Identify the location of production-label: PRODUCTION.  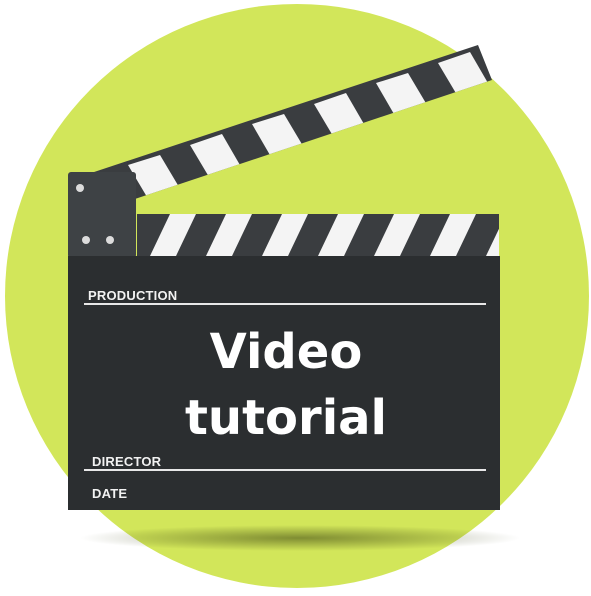
(133, 295).